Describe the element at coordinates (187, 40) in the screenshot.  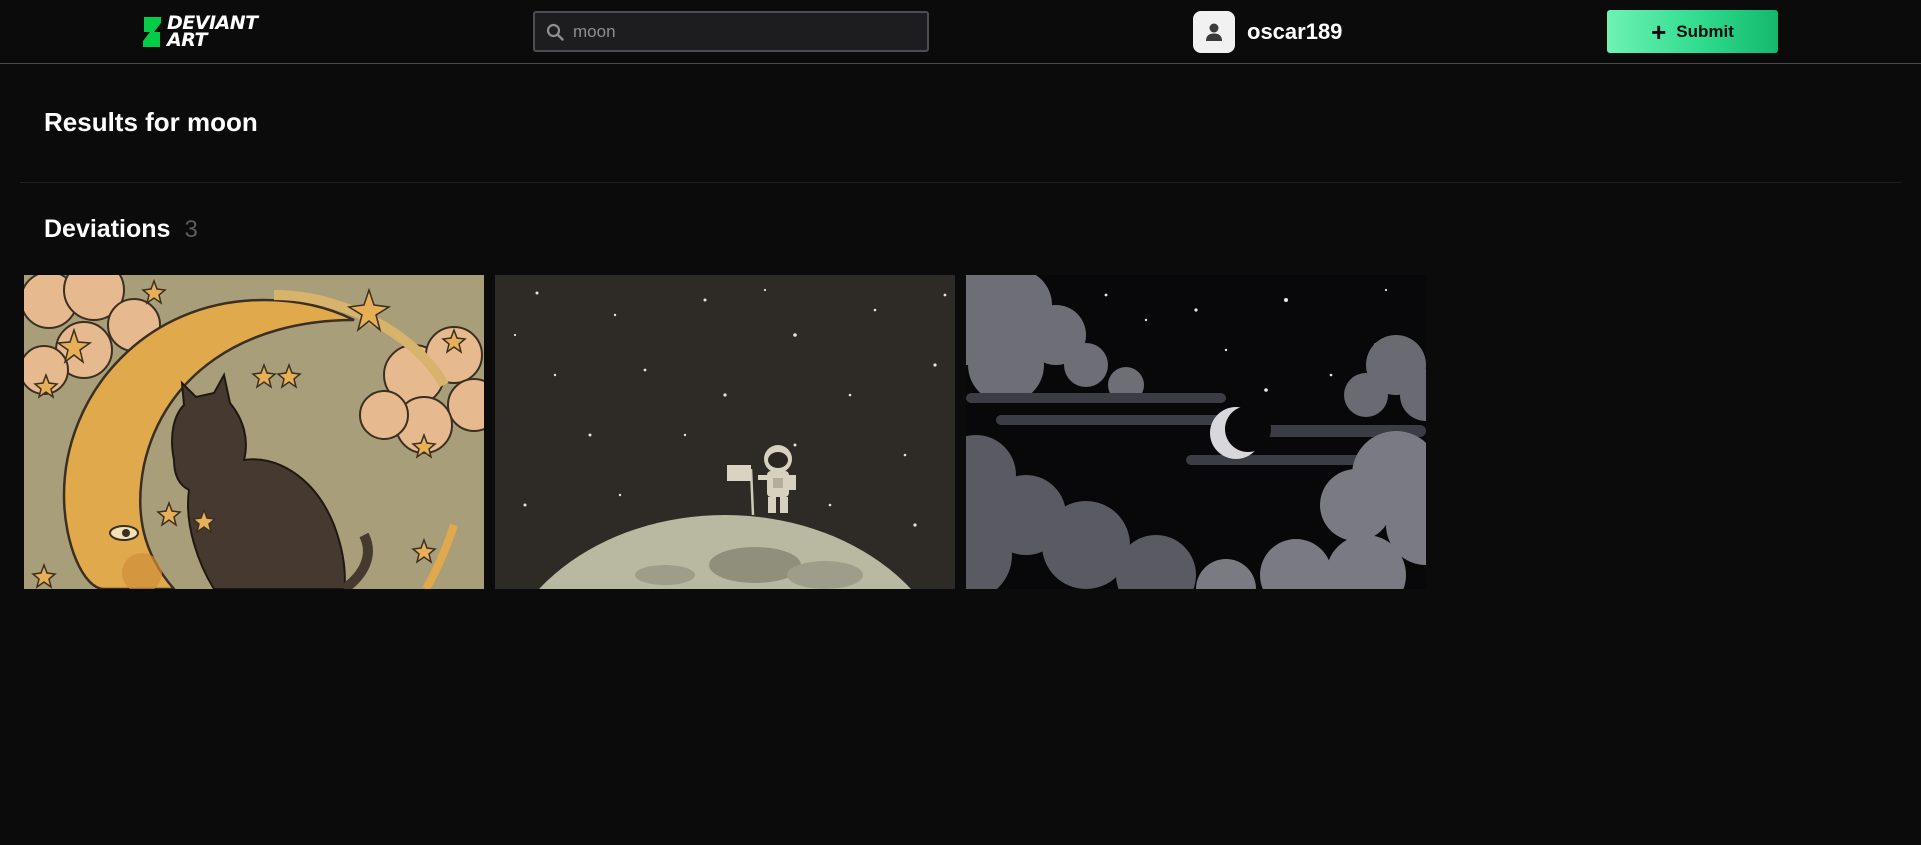
I see `logo-line2: ART` at that location.